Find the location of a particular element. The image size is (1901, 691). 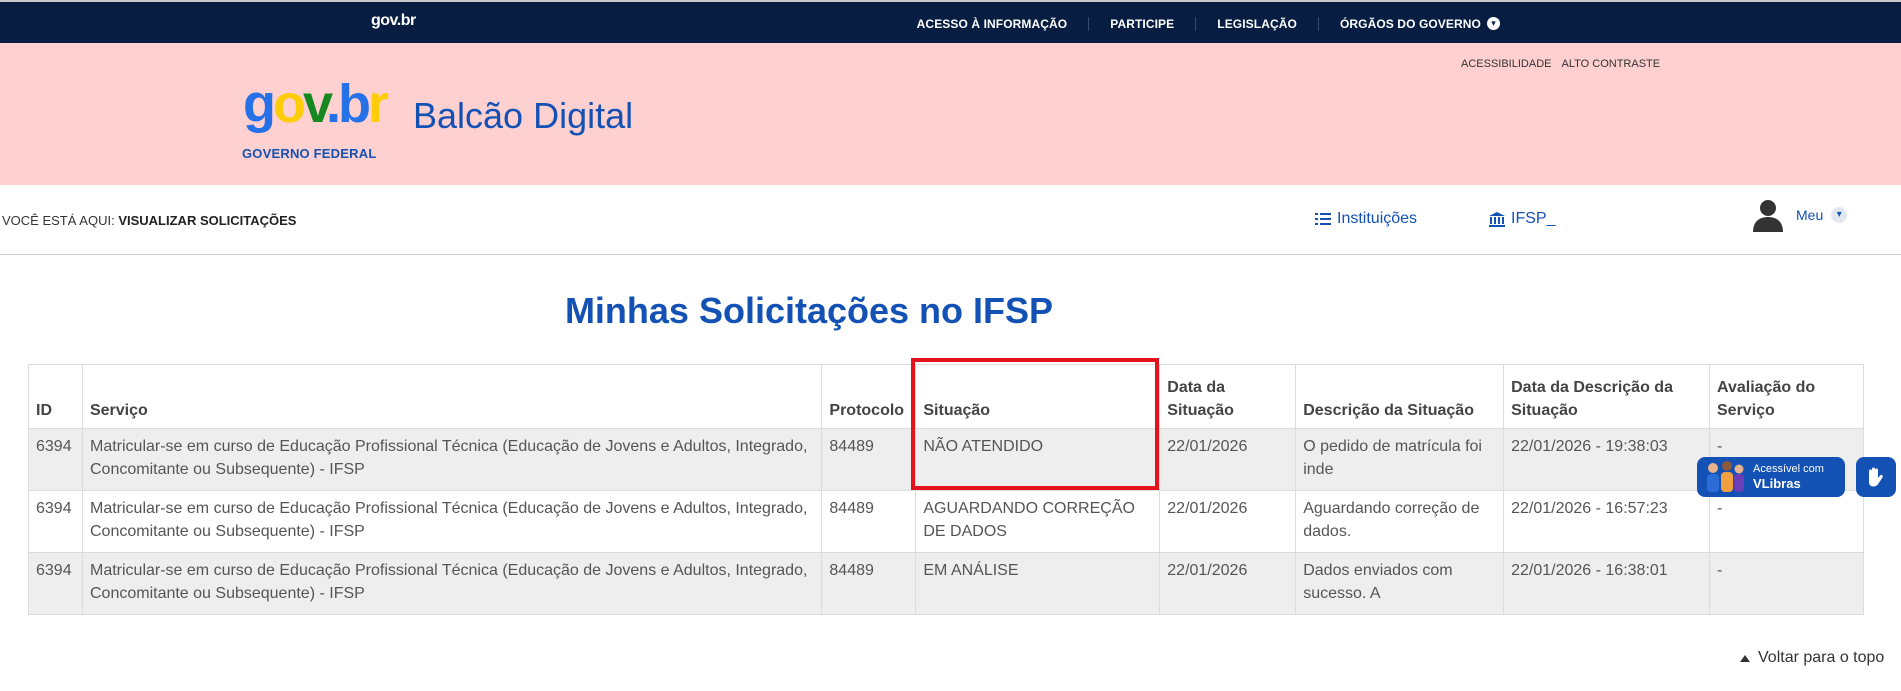

column-header: Serviço is located at coordinates (452, 396).